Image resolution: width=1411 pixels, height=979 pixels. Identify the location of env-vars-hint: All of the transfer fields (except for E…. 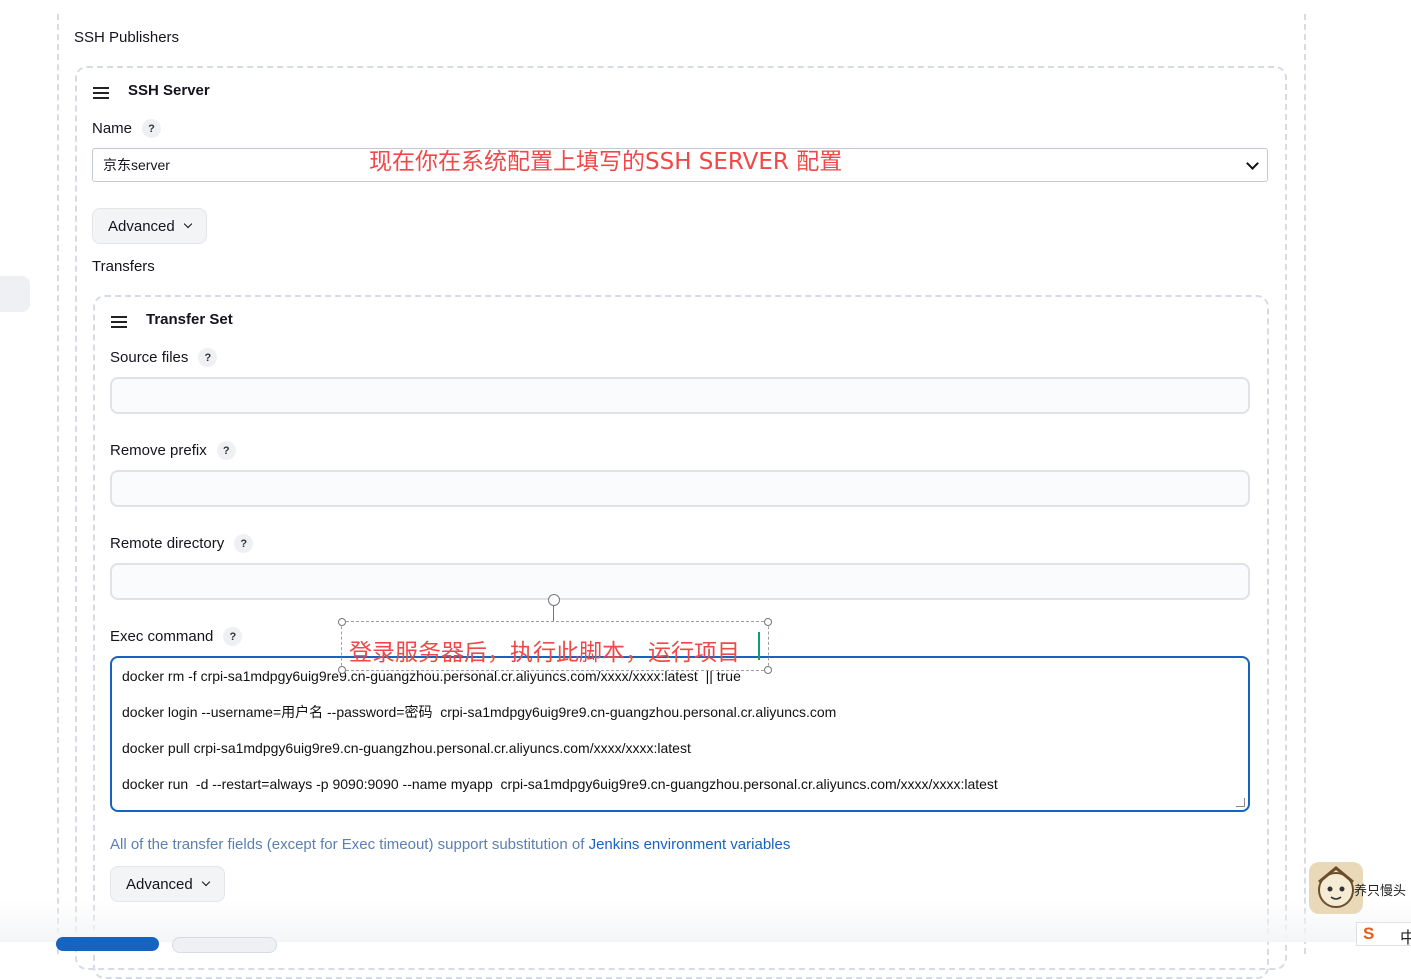
(450, 844).